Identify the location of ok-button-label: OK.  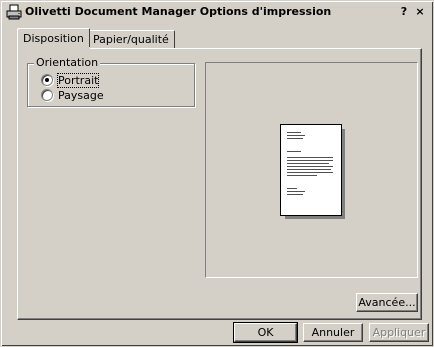
(265, 332).